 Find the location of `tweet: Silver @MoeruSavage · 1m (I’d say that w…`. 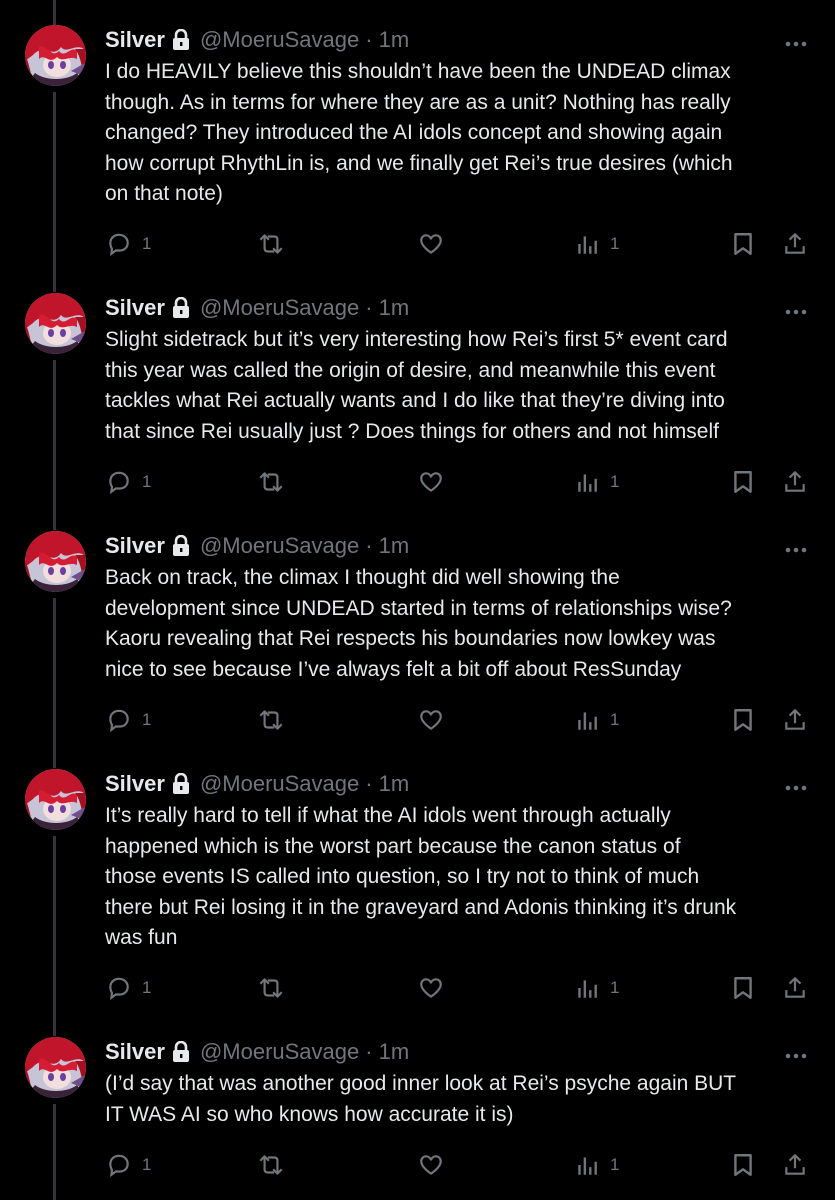

tweet: Silver @MoeruSavage · 1m (I’d say that w… is located at coordinates (417, 1118).